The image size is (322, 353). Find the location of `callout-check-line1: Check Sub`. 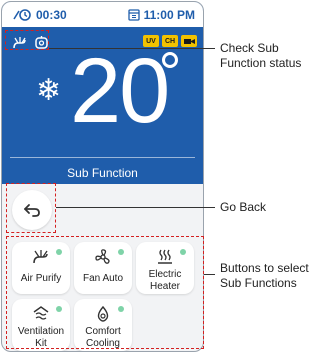

callout-check-line1: Check Sub is located at coordinates (249, 48).